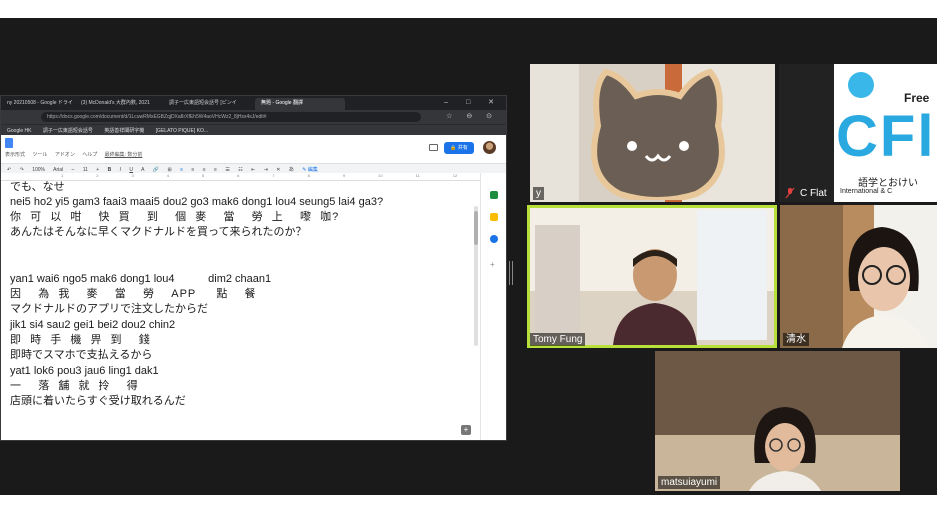 This screenshot has width=937, height=527. Describe the element at coordinates (76, 154) in the screenshot. I see `docs-menu-bar: 表示形式 ツール アドオン ヘルプ 最終編集: 数分前` at that location.